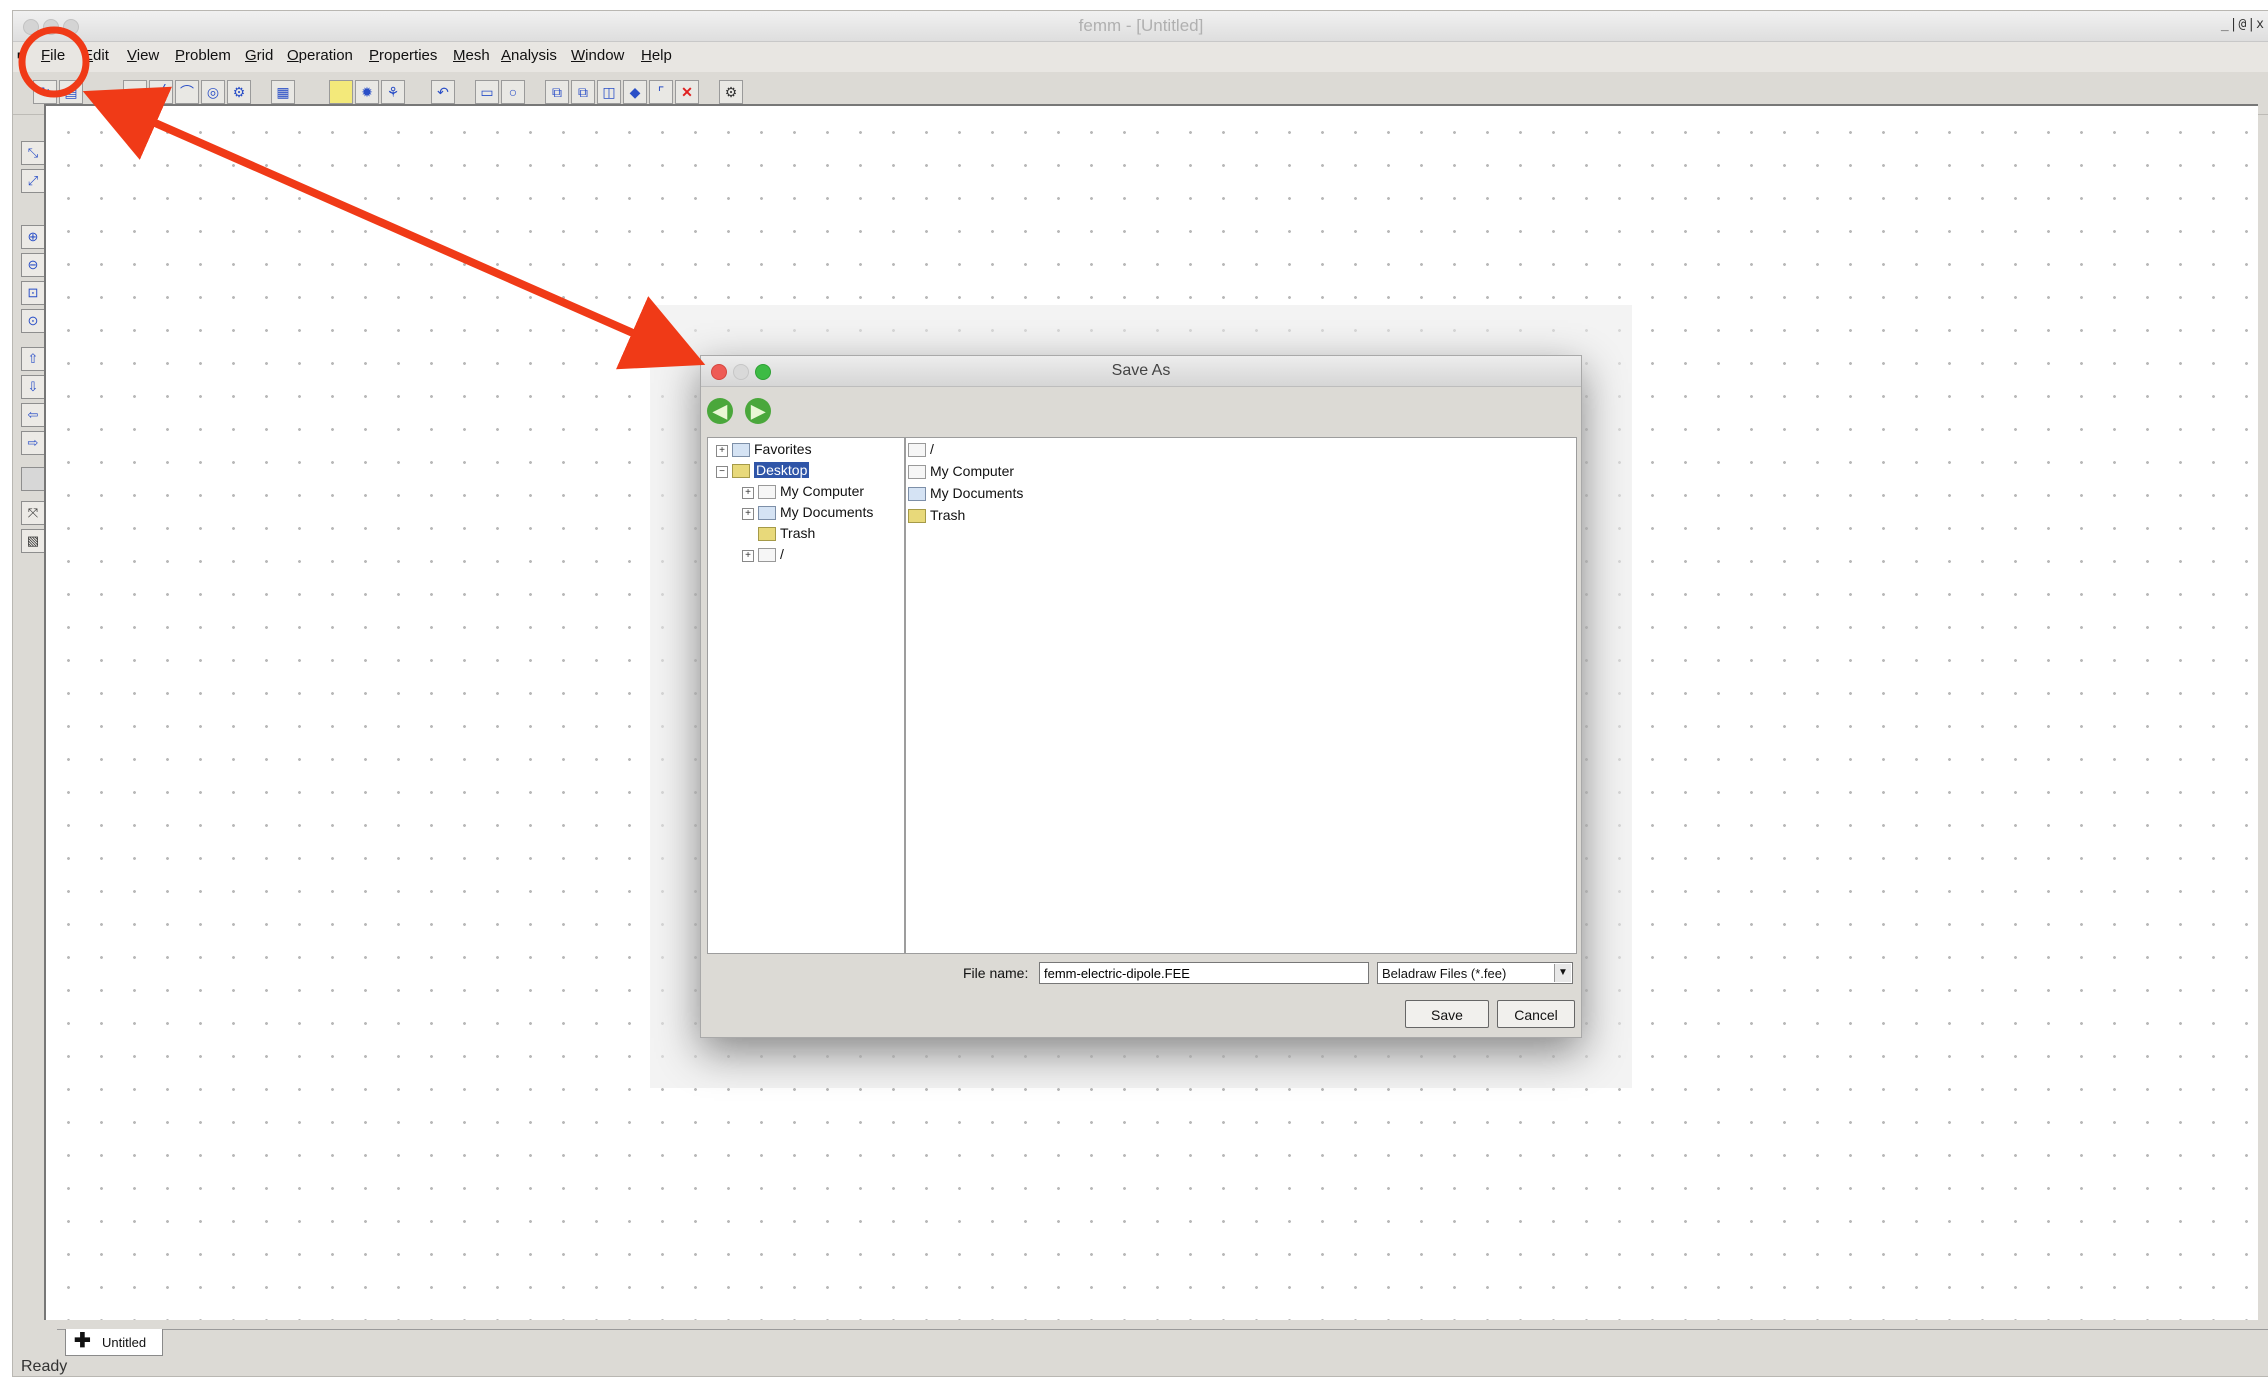 This screenshot has height=1377, width=2268. I want to click on group-icon: ⚙, so click(239, 92).